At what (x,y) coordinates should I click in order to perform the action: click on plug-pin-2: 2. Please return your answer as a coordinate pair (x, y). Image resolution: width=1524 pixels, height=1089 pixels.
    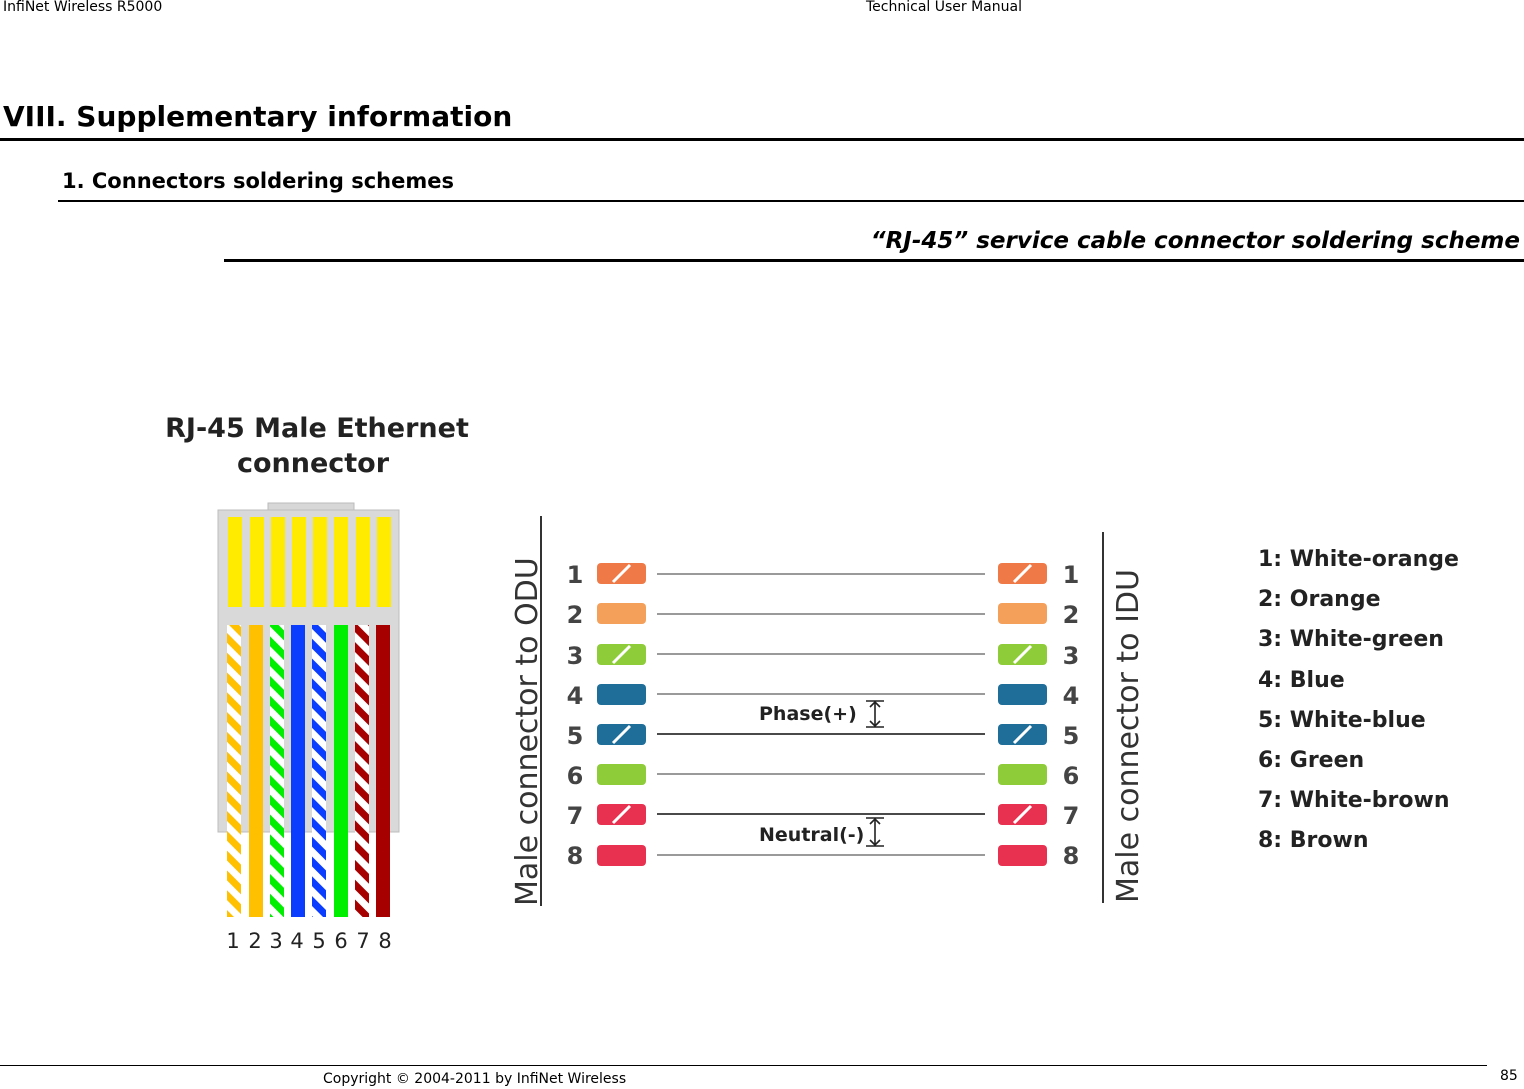
    Looking at the image, I should click on (254, 941).